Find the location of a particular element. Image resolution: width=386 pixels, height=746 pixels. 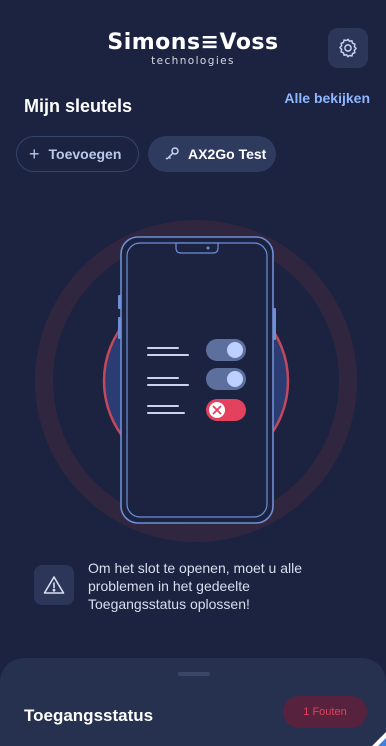

toggle-error is located at coordinates (226, 410).